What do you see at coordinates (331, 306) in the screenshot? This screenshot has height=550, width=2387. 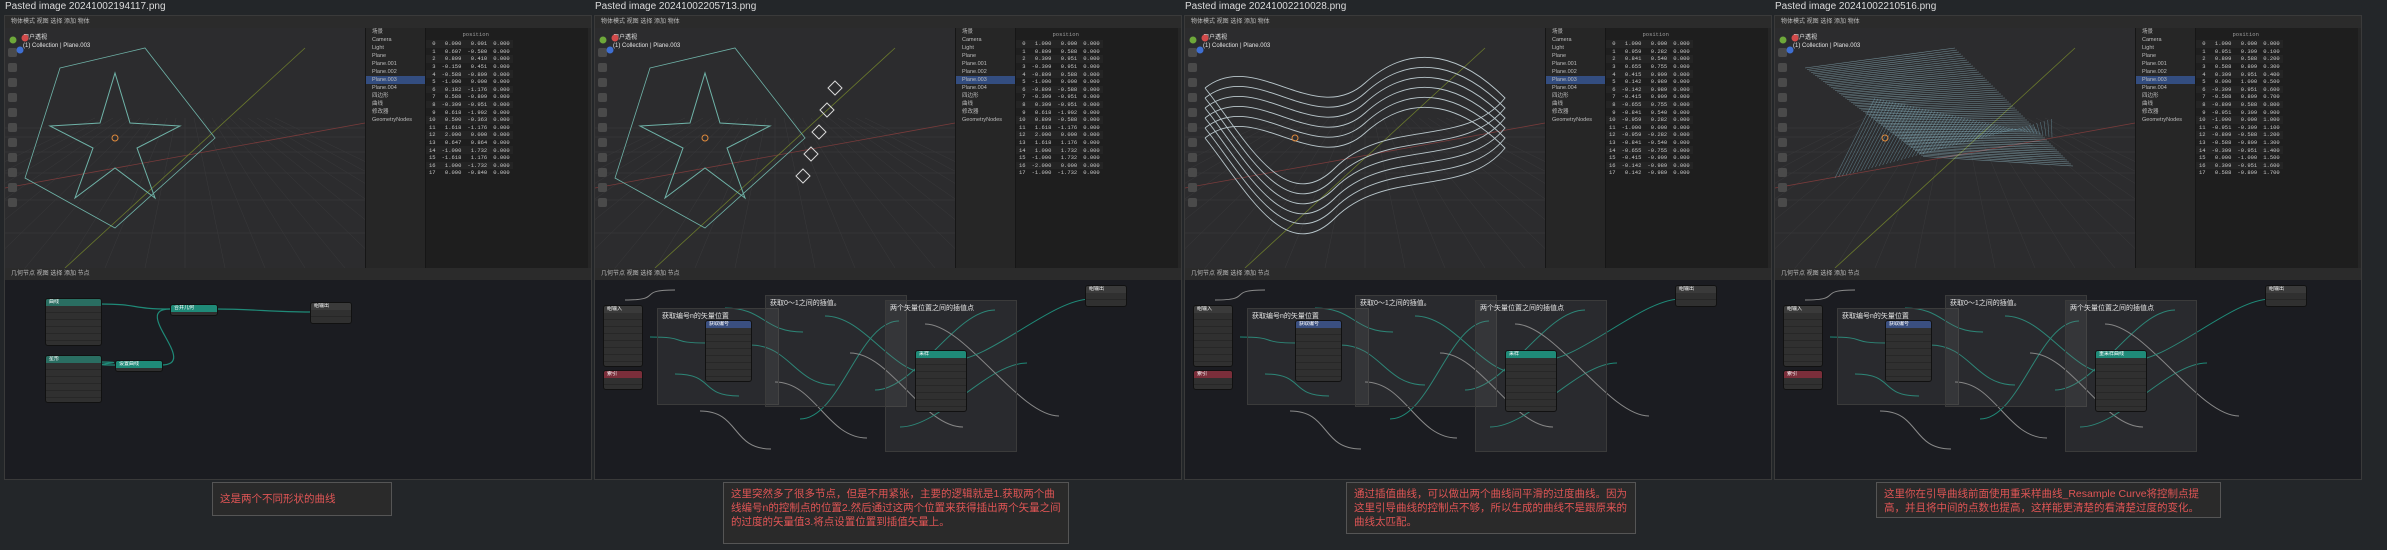 I see `node-header: 组输出` at bounding box center [331, 306].